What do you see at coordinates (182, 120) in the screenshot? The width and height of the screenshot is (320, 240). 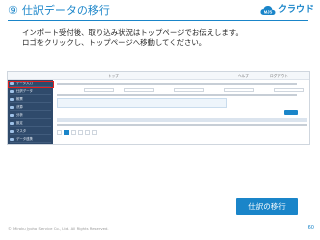 I see `table-header` at bounding box center [182, 120].